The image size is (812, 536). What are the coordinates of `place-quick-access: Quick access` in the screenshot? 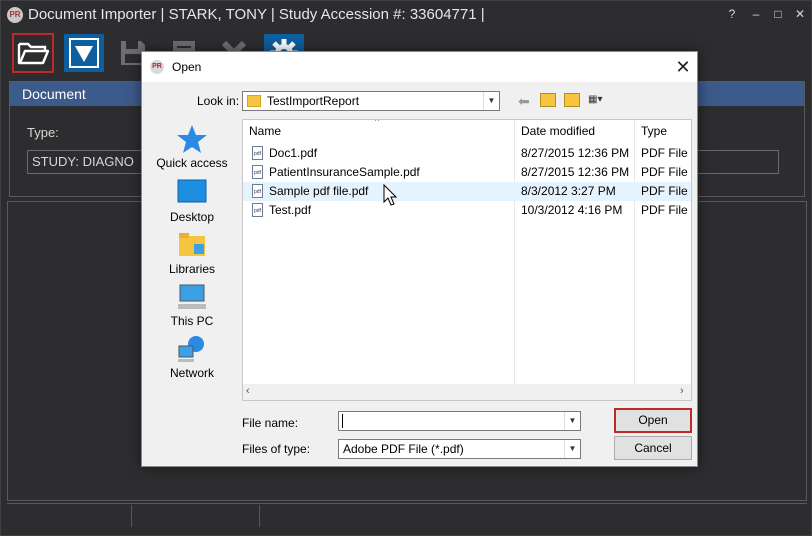 It's located at (192, 147).